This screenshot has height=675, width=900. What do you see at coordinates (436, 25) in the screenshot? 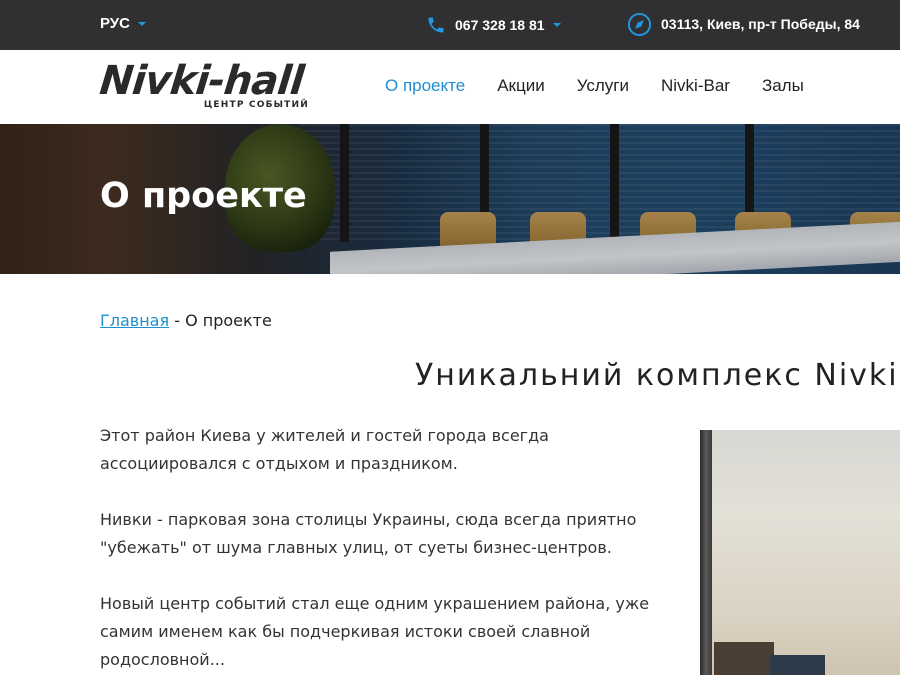
I see `phone-icon` at bounding box center [436, 25].